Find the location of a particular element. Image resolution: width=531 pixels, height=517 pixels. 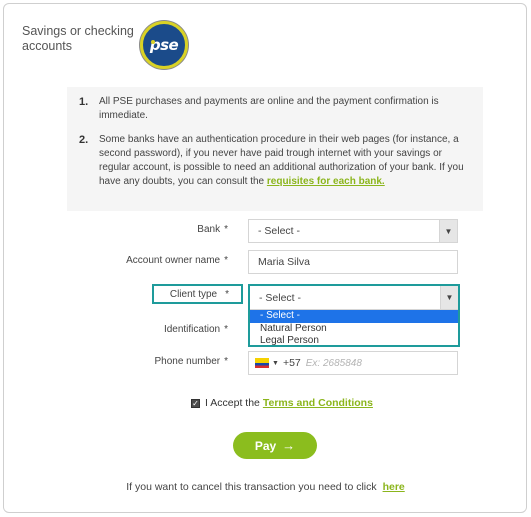

bank-label: Bank * is located at coordinates (212, 229).